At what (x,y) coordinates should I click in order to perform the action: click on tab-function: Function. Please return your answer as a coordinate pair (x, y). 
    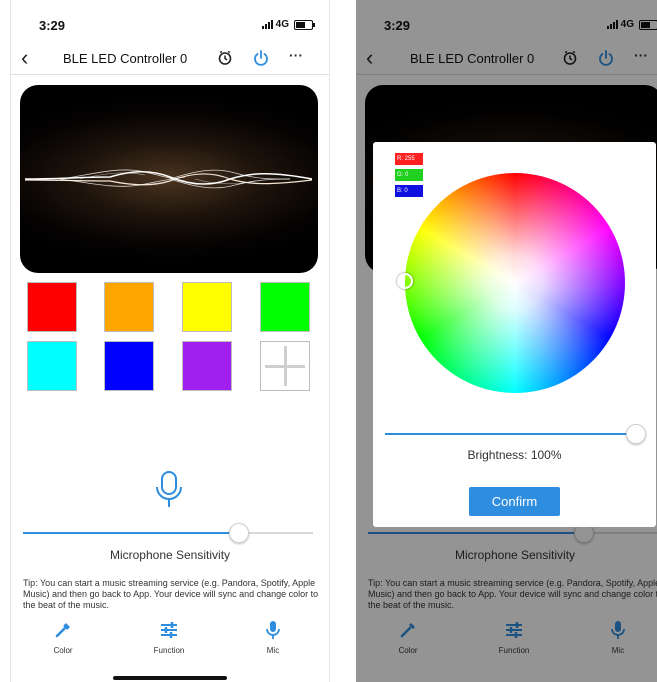
    Looking at the image, I should click on (169, 637).